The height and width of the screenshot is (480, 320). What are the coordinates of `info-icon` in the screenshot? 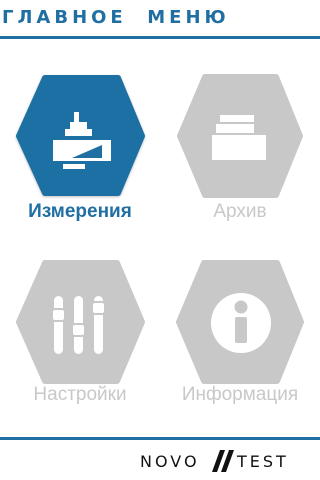 It's located at (241, 323).